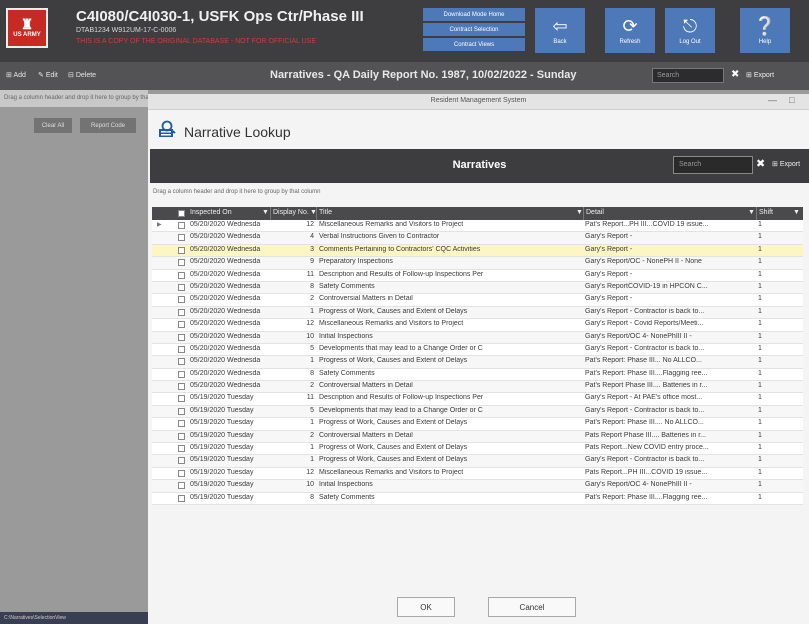 The width and height of the screenshot is (809, 624). Describe the element at coordinates (479, 166) in the screenshot. I see `narratives-panel-header: Narratives Search ✖ ⊞ Export` at that location.